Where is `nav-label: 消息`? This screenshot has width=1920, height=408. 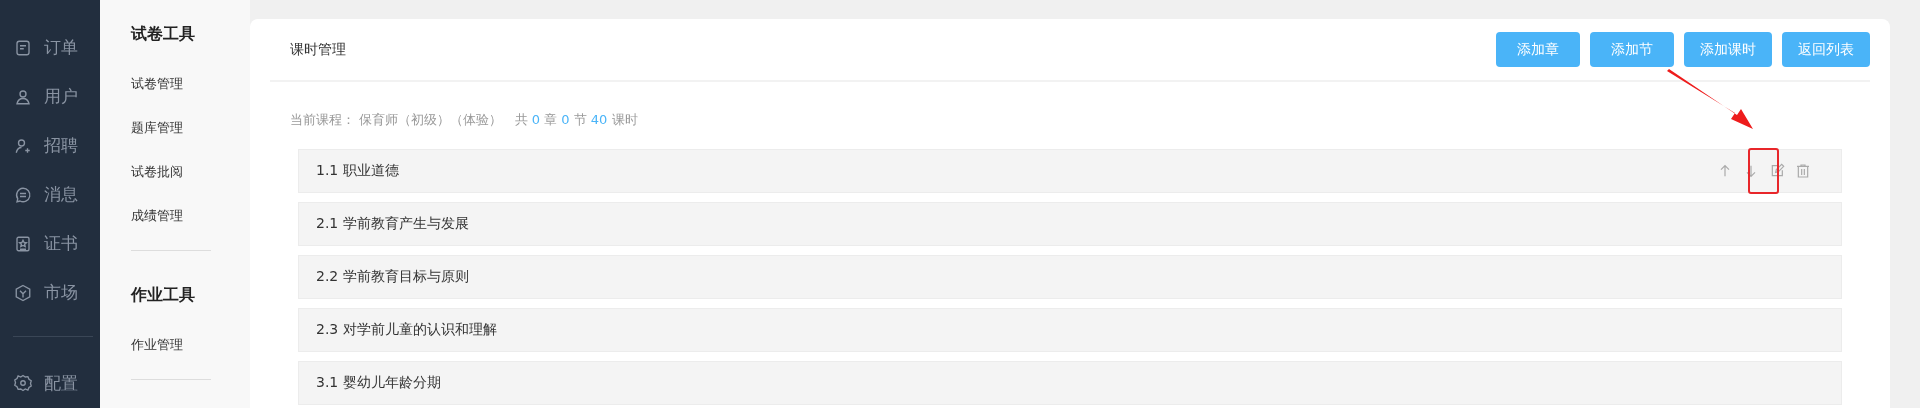
nav-label: 消息 is located at coordinates (61, 194).